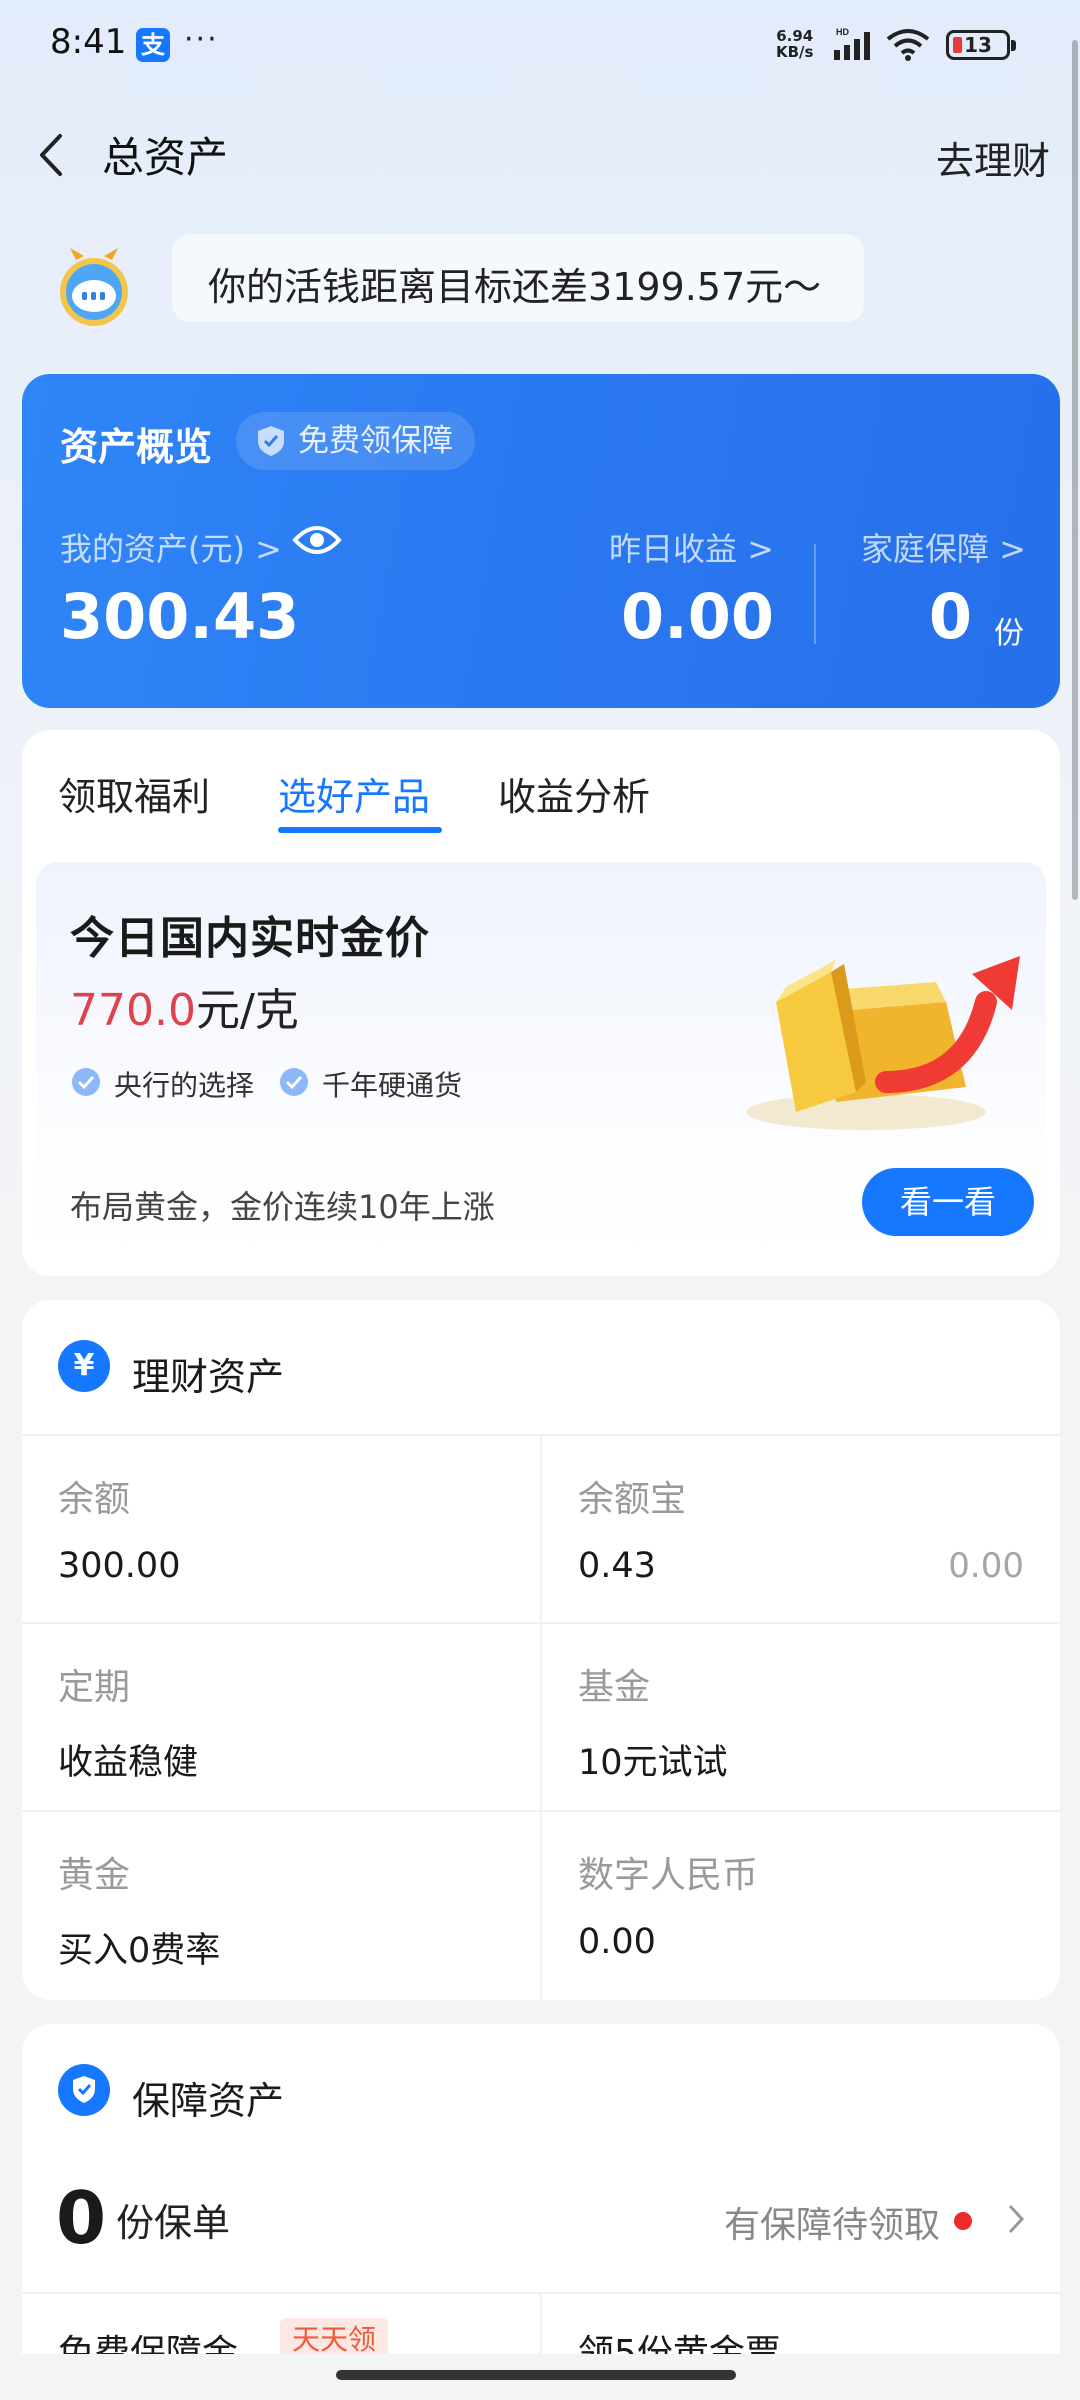 The image size is (1080, 2400). What do you see at coordinates (541, 2189) in the screenshot?
I see `protection-assets-card: 保障资产 0 份保单 有保障待领取 免费保障金 天天领 领5份黄金票` at bounding box center [541, 2189].